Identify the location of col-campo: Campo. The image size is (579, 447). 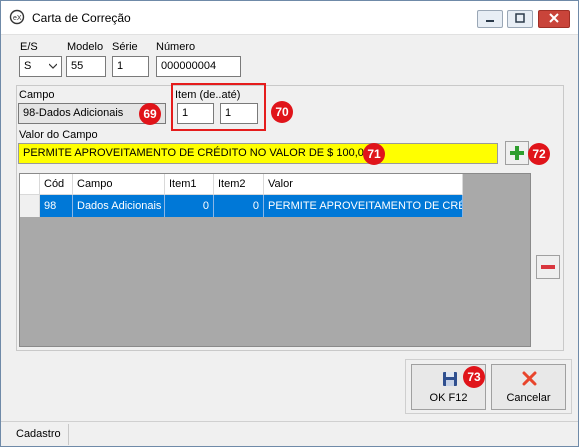
(119, 184).